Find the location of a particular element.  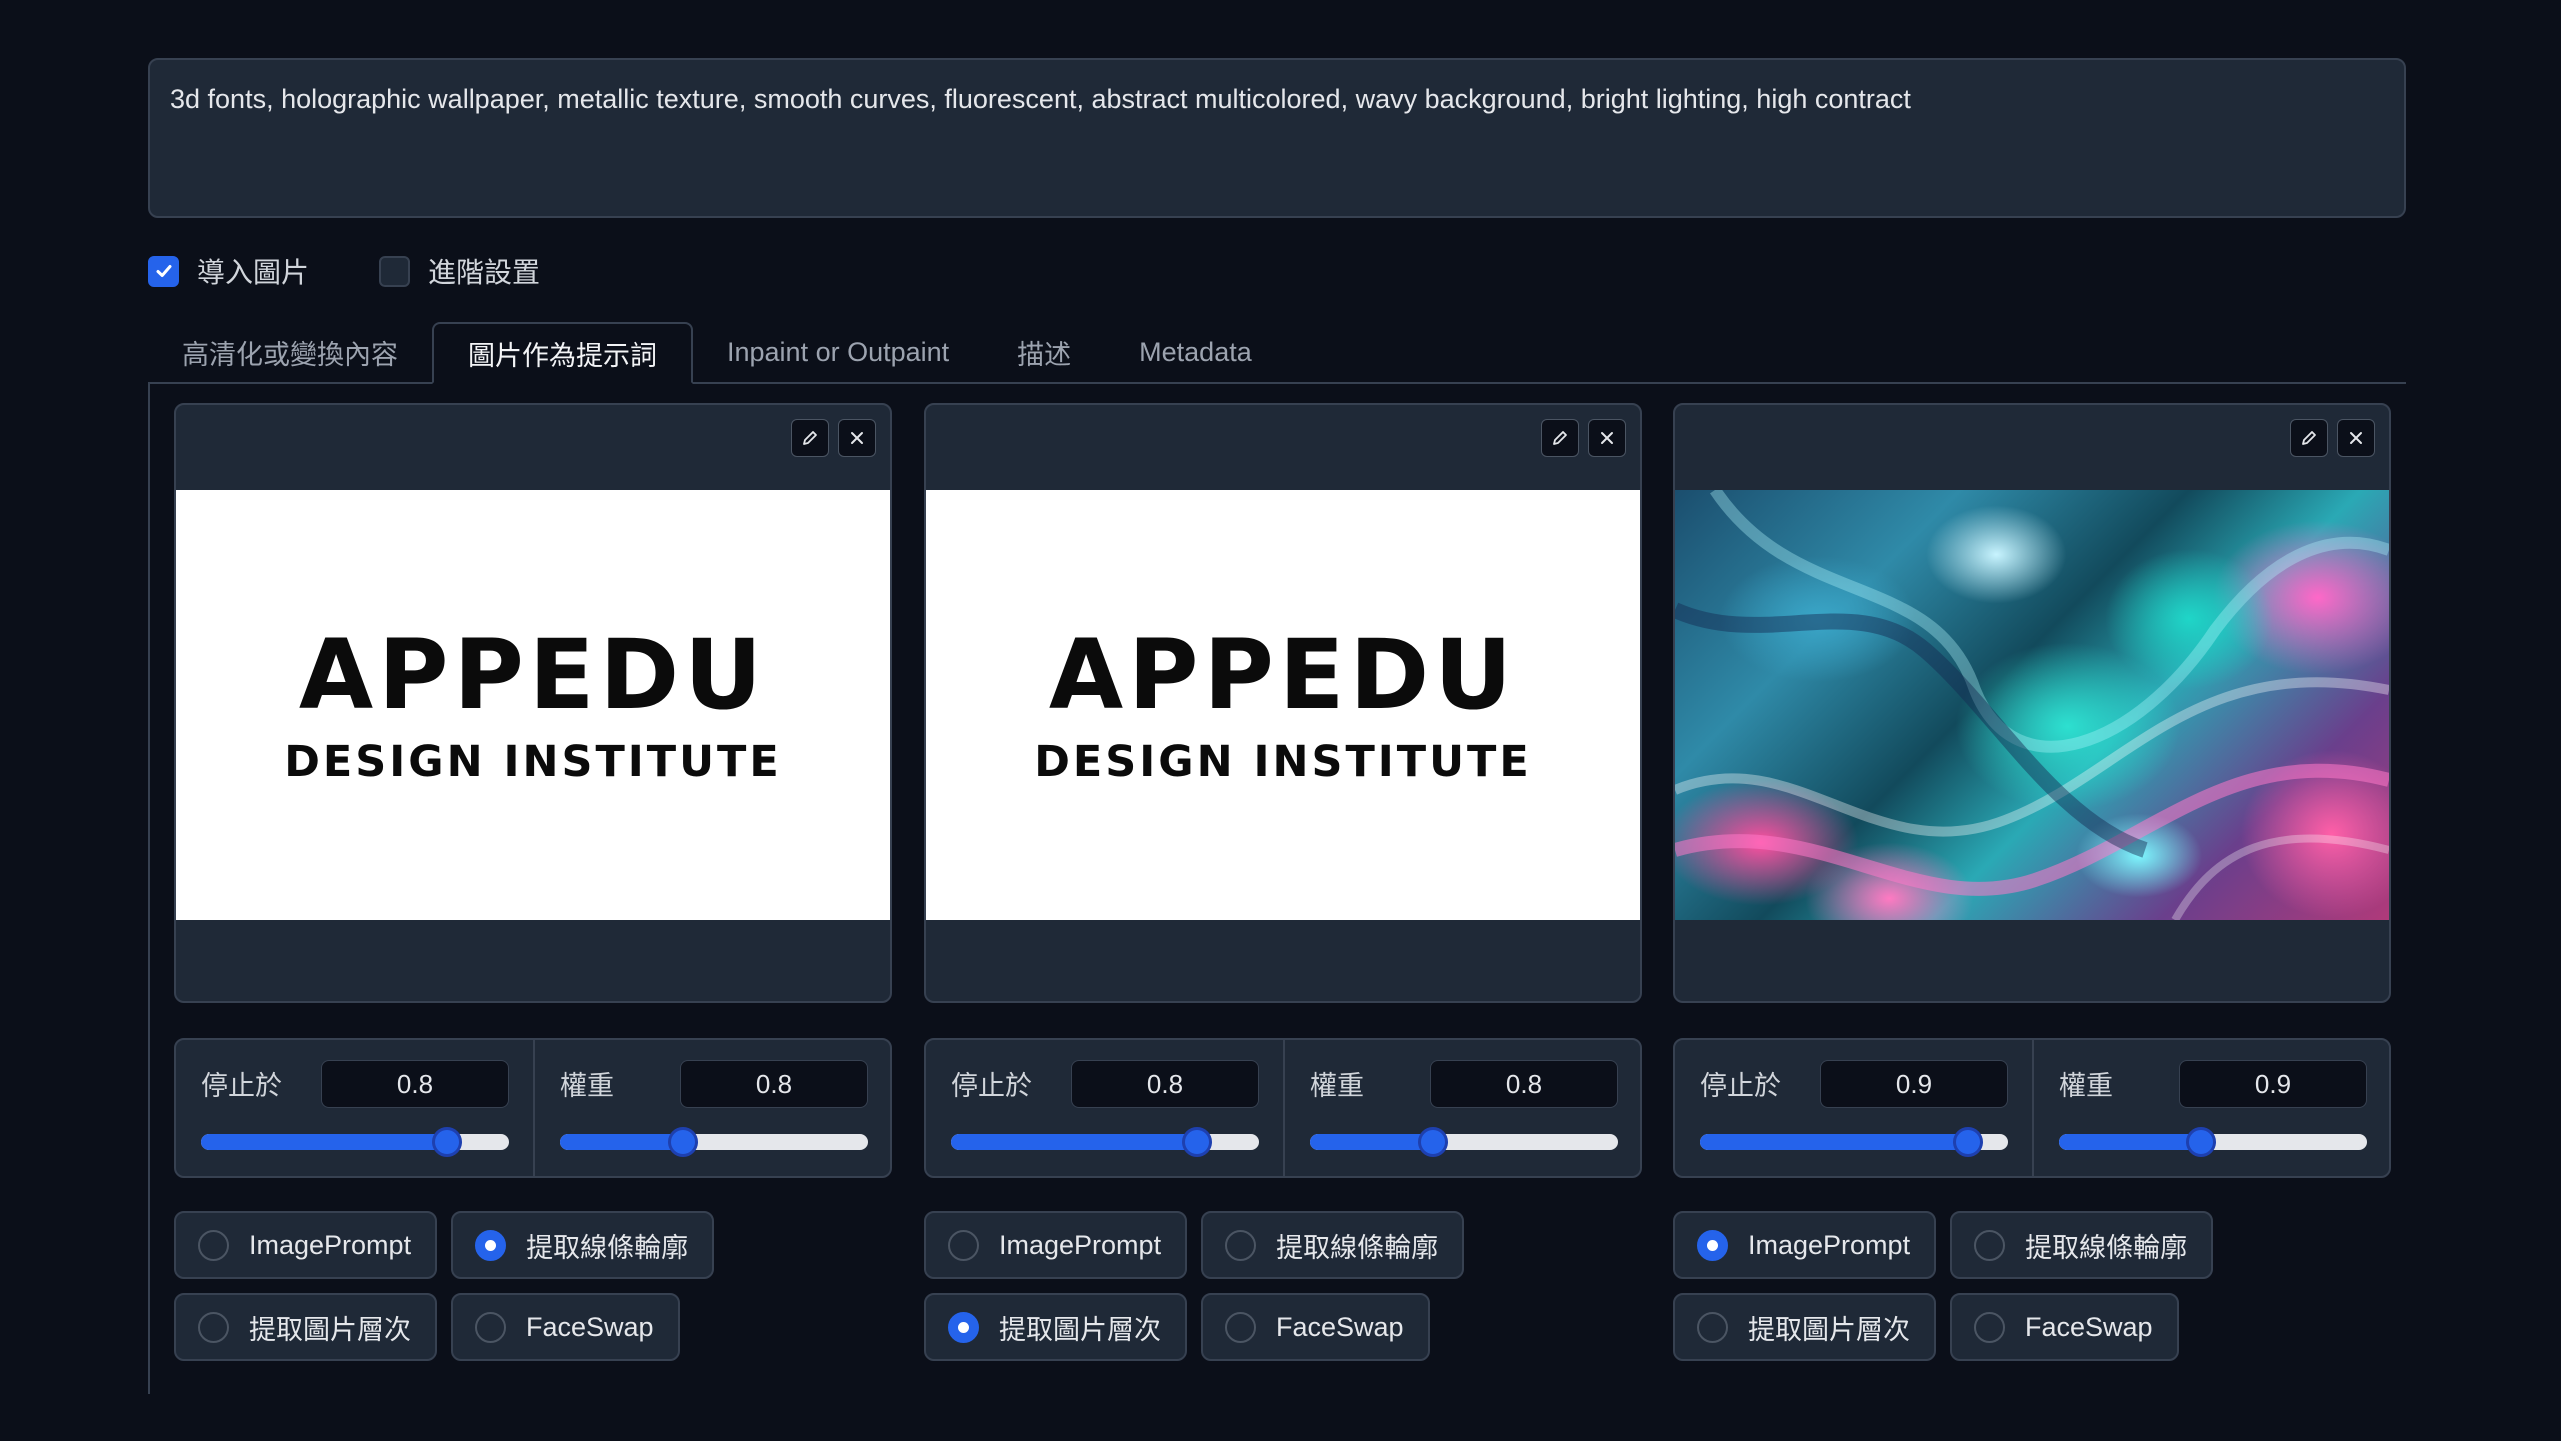

image-toolbar is located at coordinates (1579, 438).